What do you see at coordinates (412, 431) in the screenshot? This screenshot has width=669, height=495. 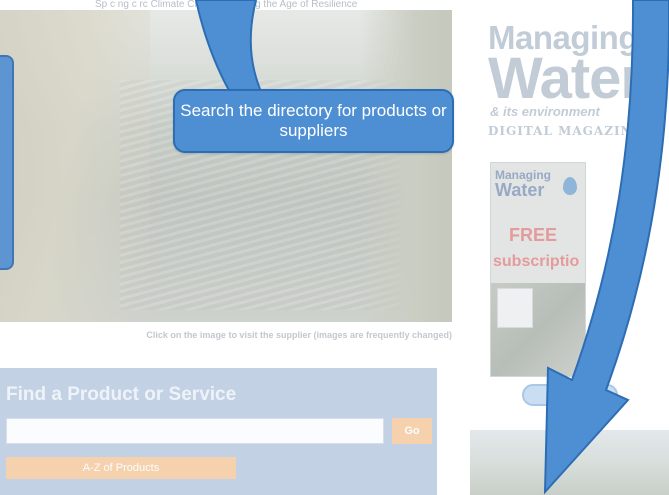 I see `go-button: Go` at bounding box center [412, 431].